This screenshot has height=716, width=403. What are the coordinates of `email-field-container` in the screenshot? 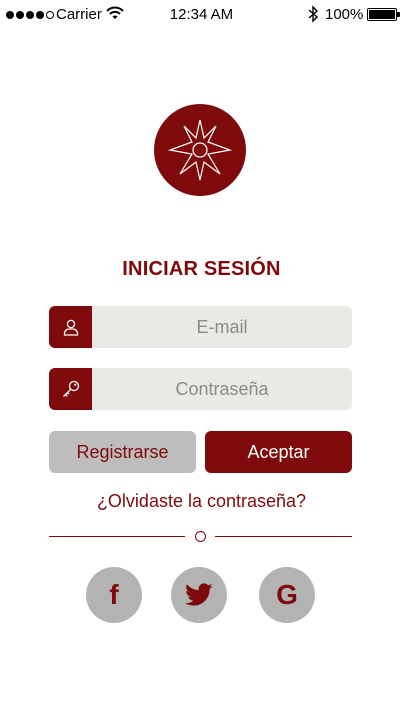 It's located at (200, 327).